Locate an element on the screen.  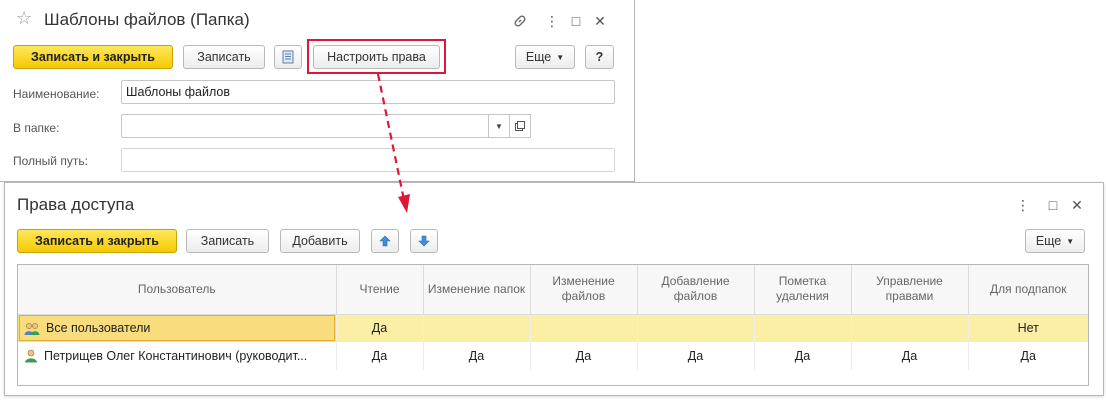
report-button is located at coordinates (288, 57).